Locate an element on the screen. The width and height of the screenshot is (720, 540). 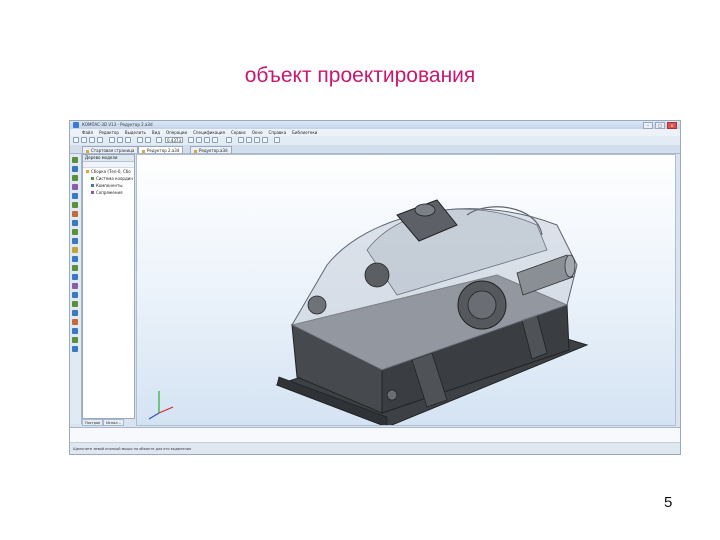
tree-item-components: Компоненты is located at coordinates (108, 185).